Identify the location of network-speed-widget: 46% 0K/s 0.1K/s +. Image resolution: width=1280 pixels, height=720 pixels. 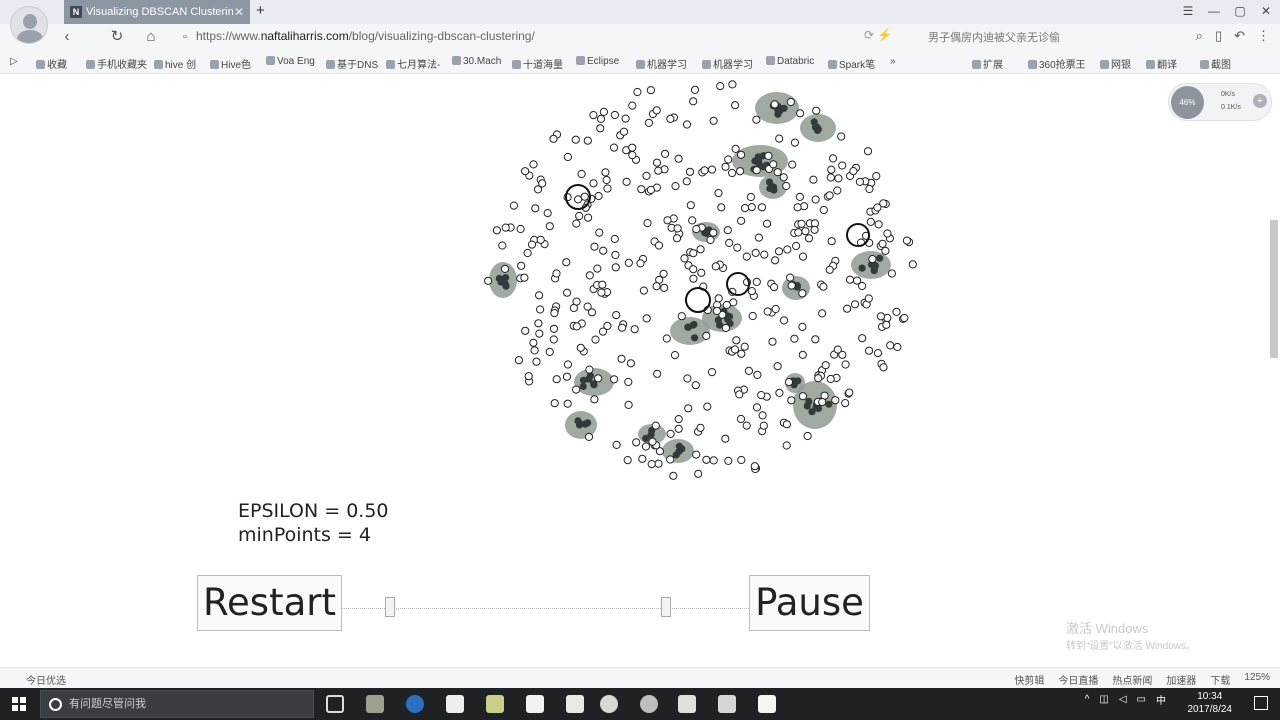
(1220, 102).